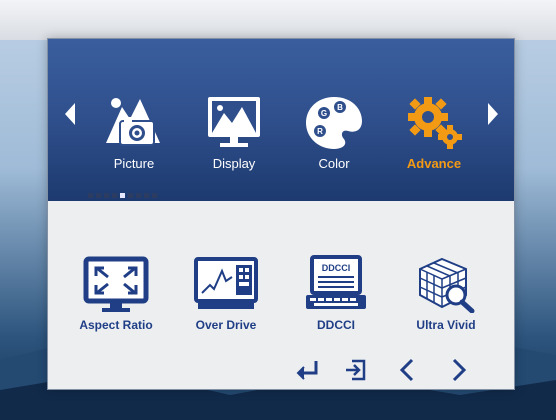 The image size is (556, 420). I want to click on display-icon, so click(234, 122).